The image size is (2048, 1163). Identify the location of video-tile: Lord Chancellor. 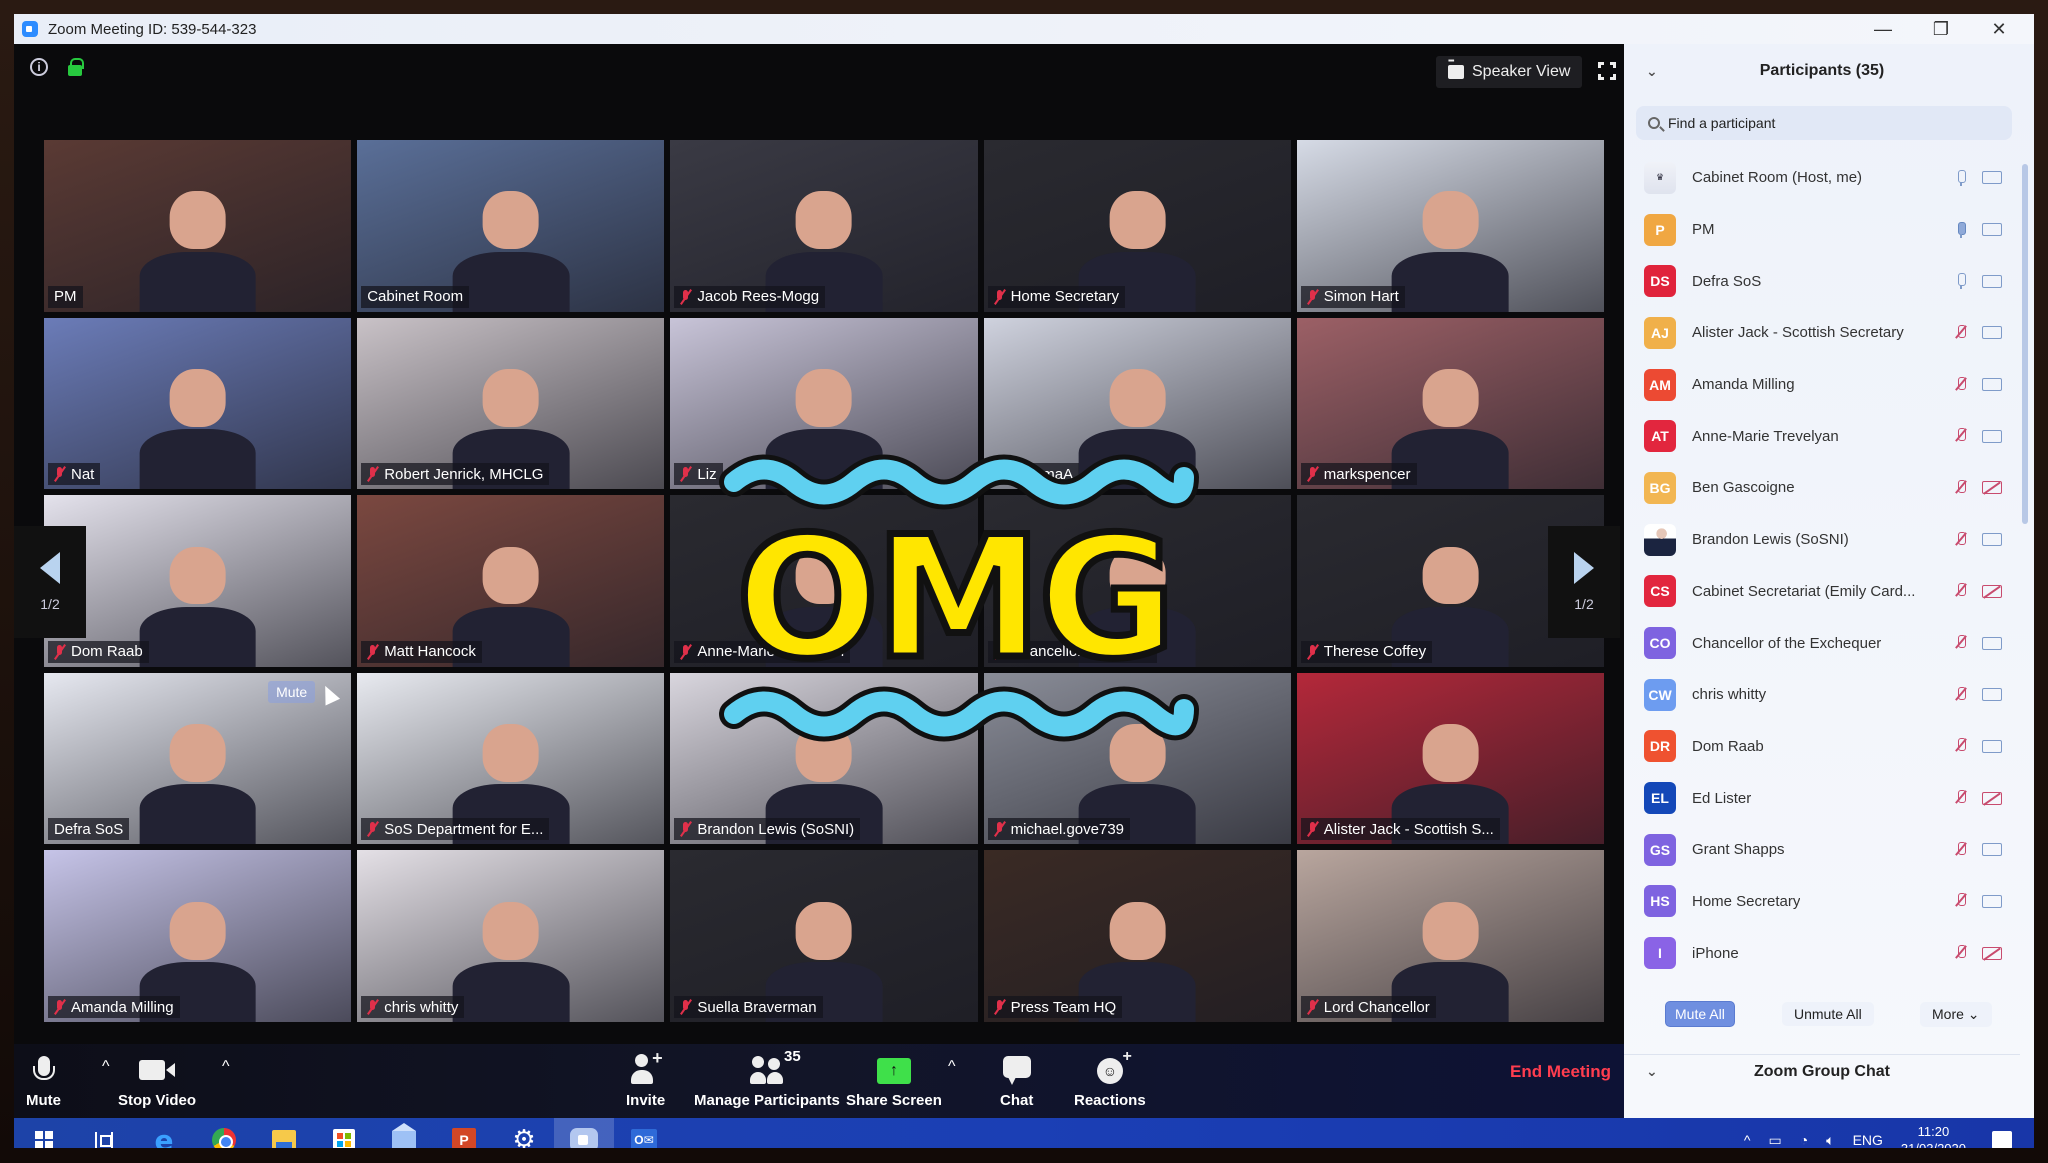
(1450, 936).